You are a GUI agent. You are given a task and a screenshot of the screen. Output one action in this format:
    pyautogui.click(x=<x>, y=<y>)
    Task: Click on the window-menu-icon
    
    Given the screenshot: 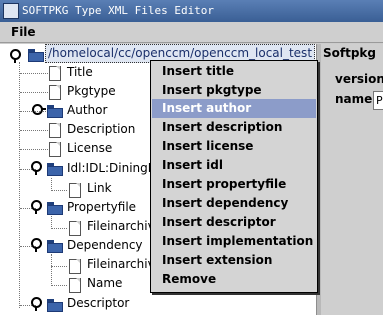 What is the action you would take?
    pyautogui.click(x=11, y=11)
    